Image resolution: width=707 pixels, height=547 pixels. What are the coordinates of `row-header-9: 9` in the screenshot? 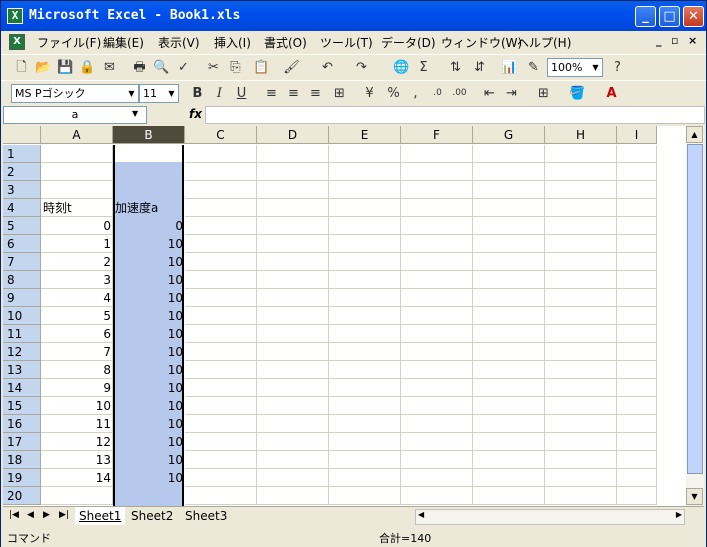 It's located at (22, 298).